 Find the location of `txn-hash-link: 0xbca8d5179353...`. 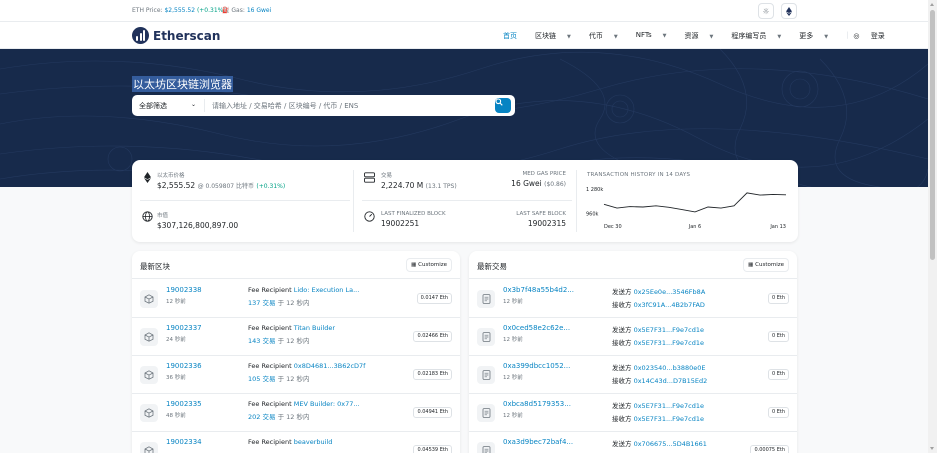

txn-hash-link: 0xbca8d5179353... is located at coordinates (537, 404).